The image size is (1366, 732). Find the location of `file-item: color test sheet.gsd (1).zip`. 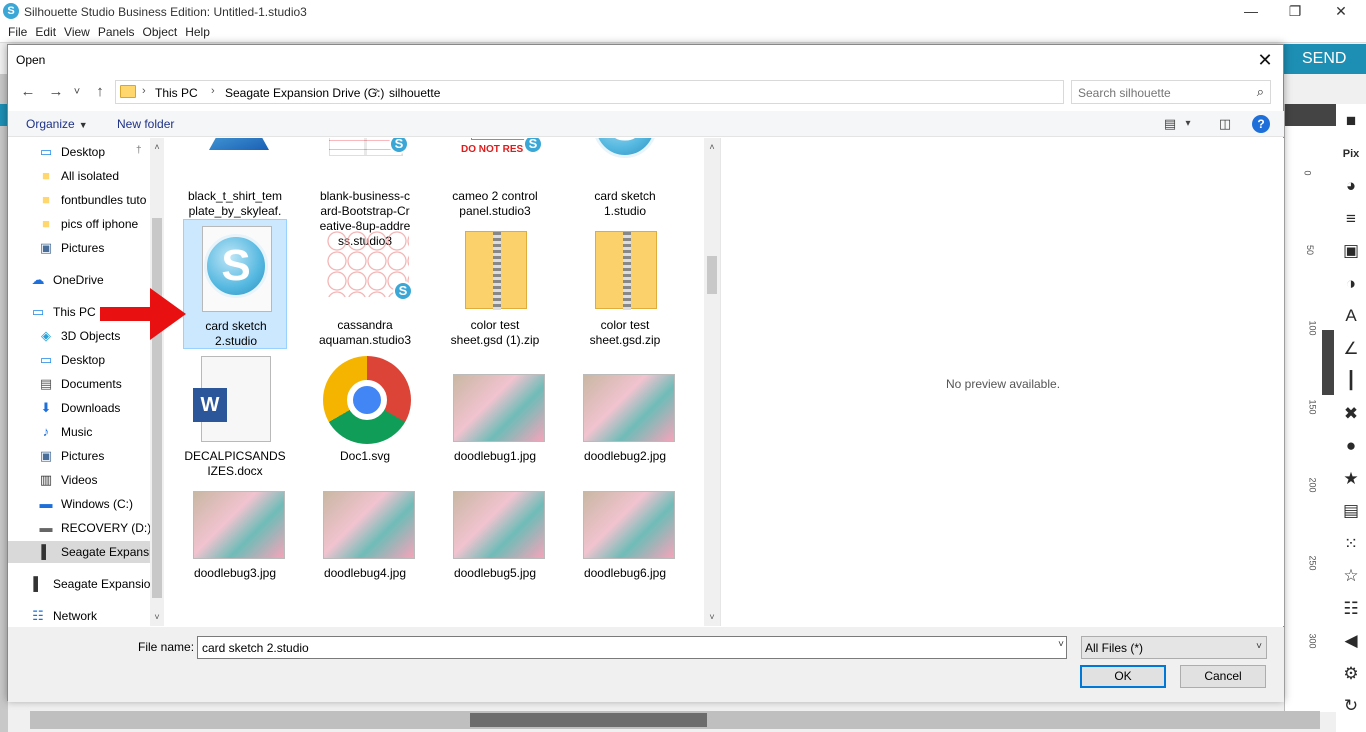

file-item: color test sheet.gsd (1).zip is located at coordinates (495, 284).